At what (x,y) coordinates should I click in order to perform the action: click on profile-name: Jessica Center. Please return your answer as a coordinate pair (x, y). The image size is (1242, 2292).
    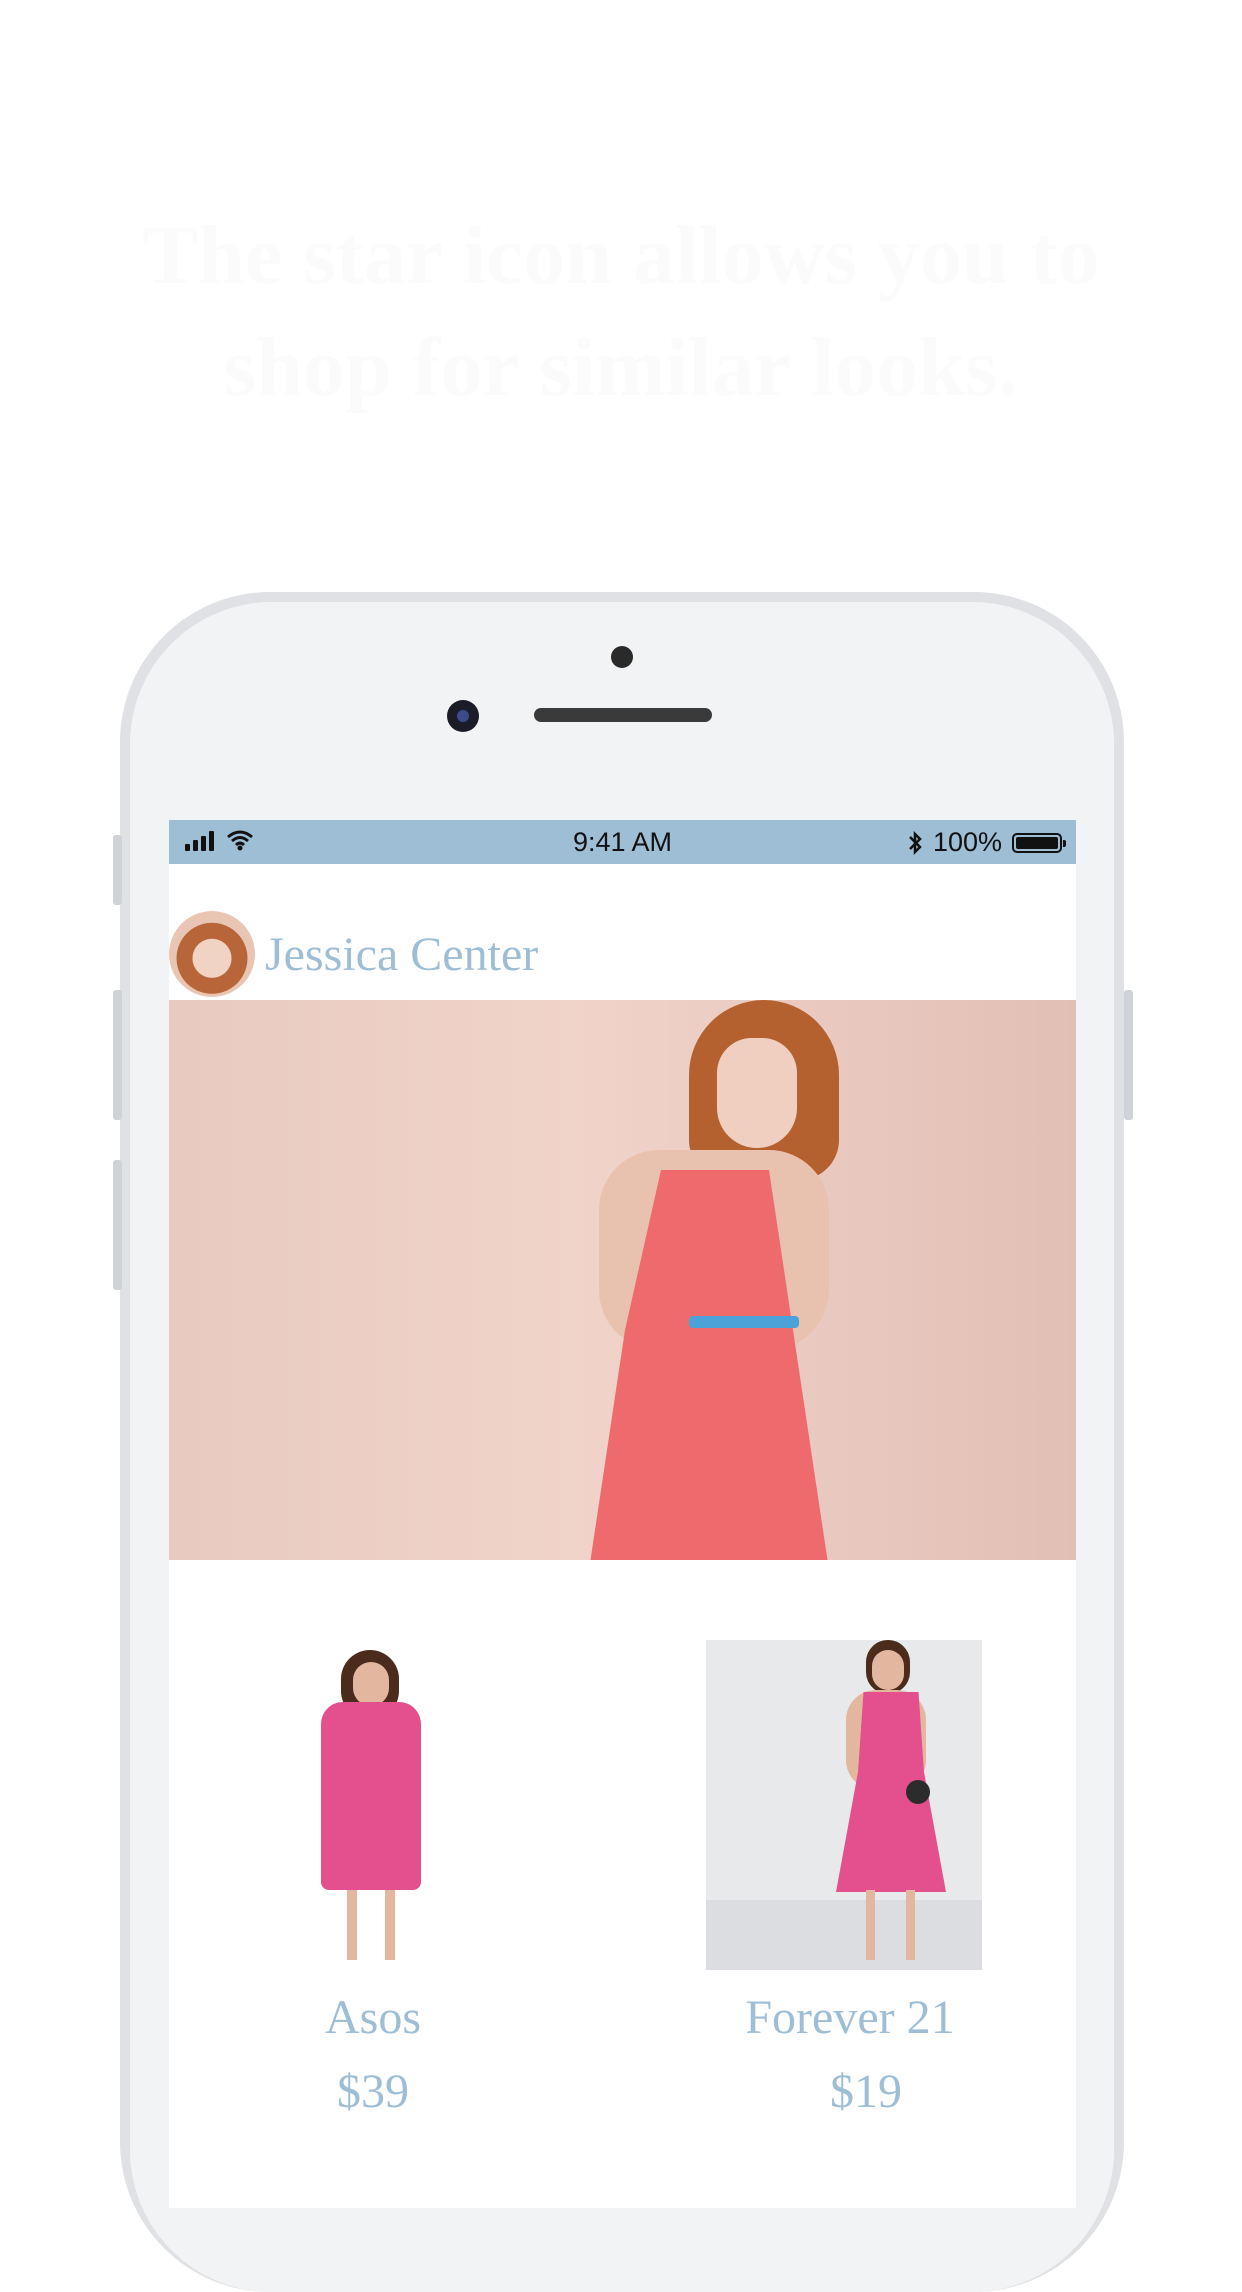
    Looking at the image, I should click on (401, 954).